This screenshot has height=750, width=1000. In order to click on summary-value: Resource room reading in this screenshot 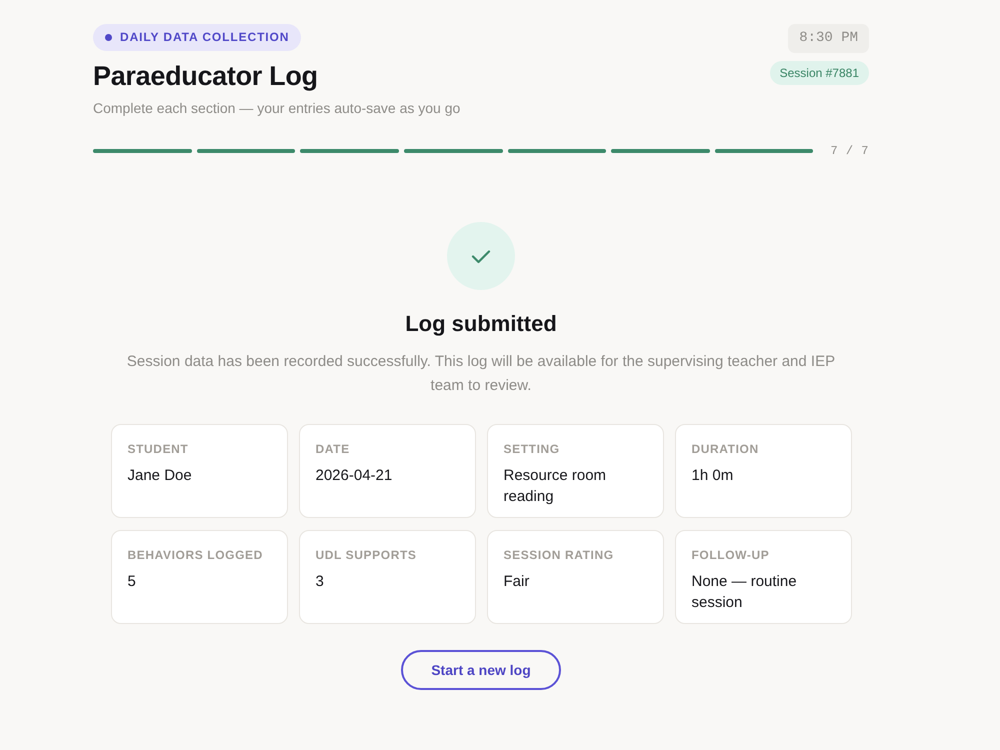, I will do `click(556, 486)`.